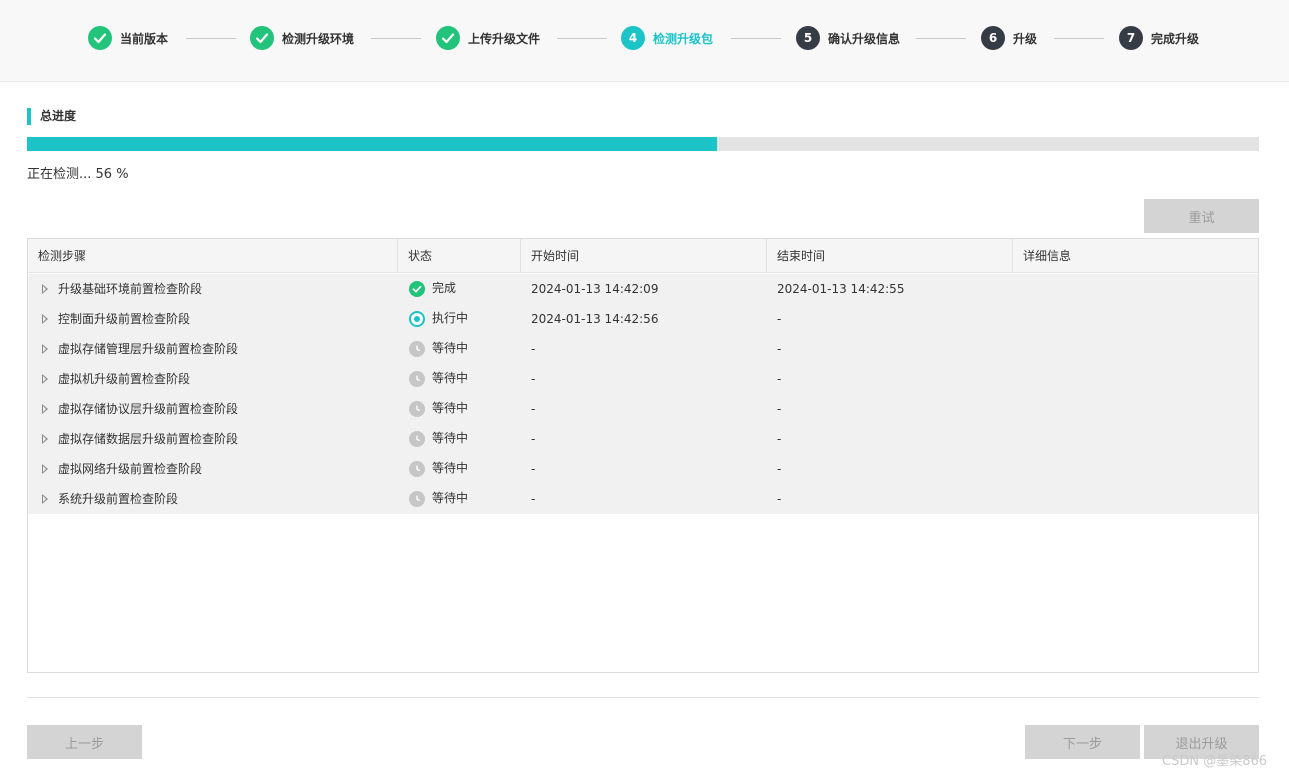 The height and width of the screenshot is (777, 1289). I want to click on table-row: 控制面升级前置检查阶段 执行中 2024-01-13 14:42:56 -, so click(643, 319).